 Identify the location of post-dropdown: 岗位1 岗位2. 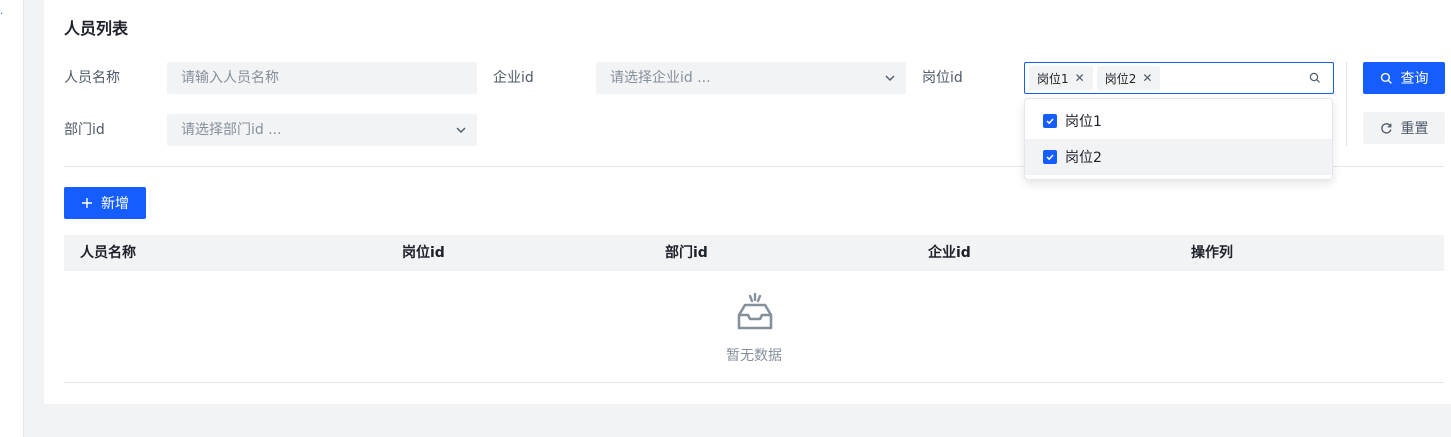
(1178, 139).